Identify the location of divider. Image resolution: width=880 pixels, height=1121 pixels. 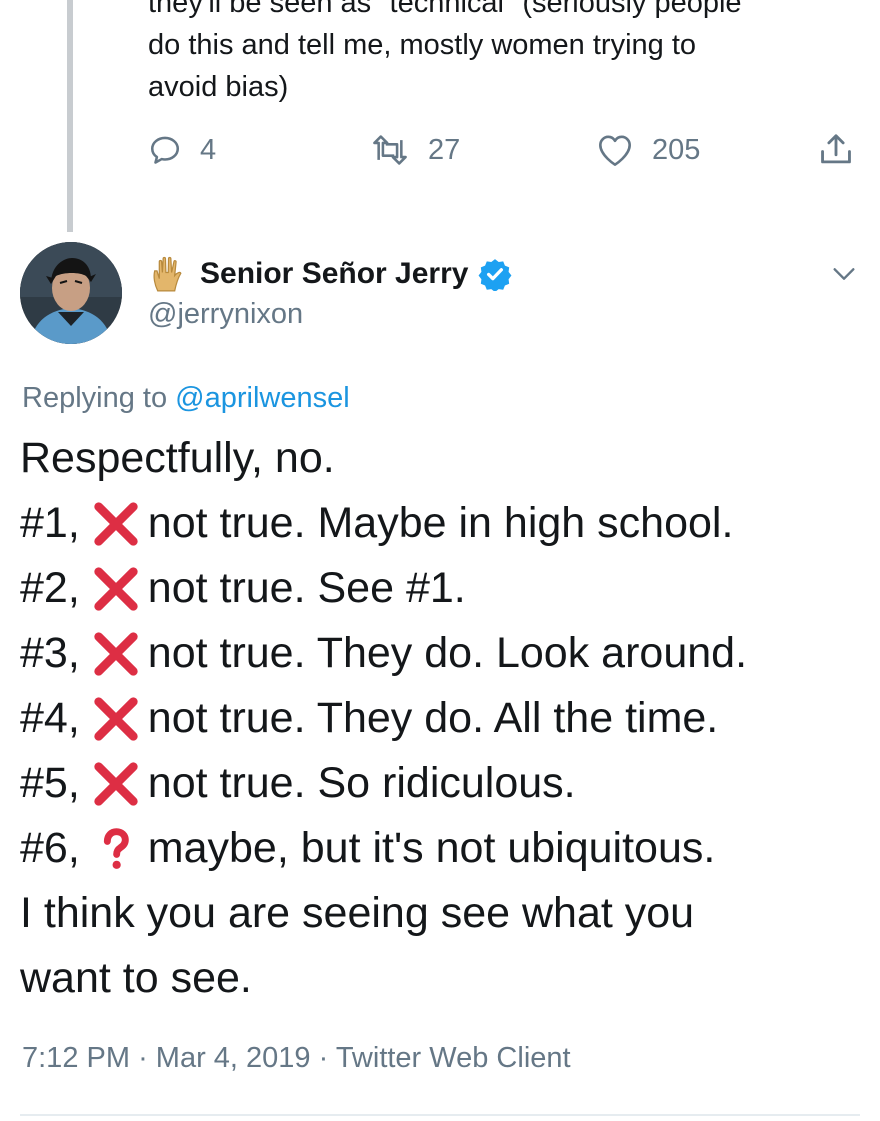
(440, 1115).